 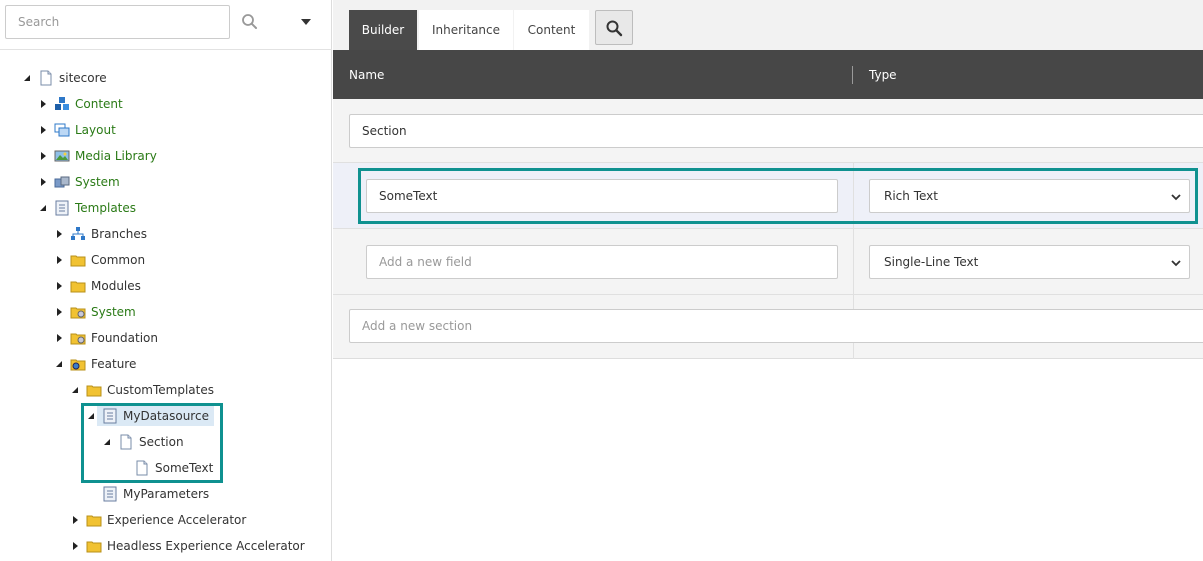 What do you see at coordinates (99, 104) in the screenshot?
I see `tree-item-label: Content` at bounding box center [99, 104].